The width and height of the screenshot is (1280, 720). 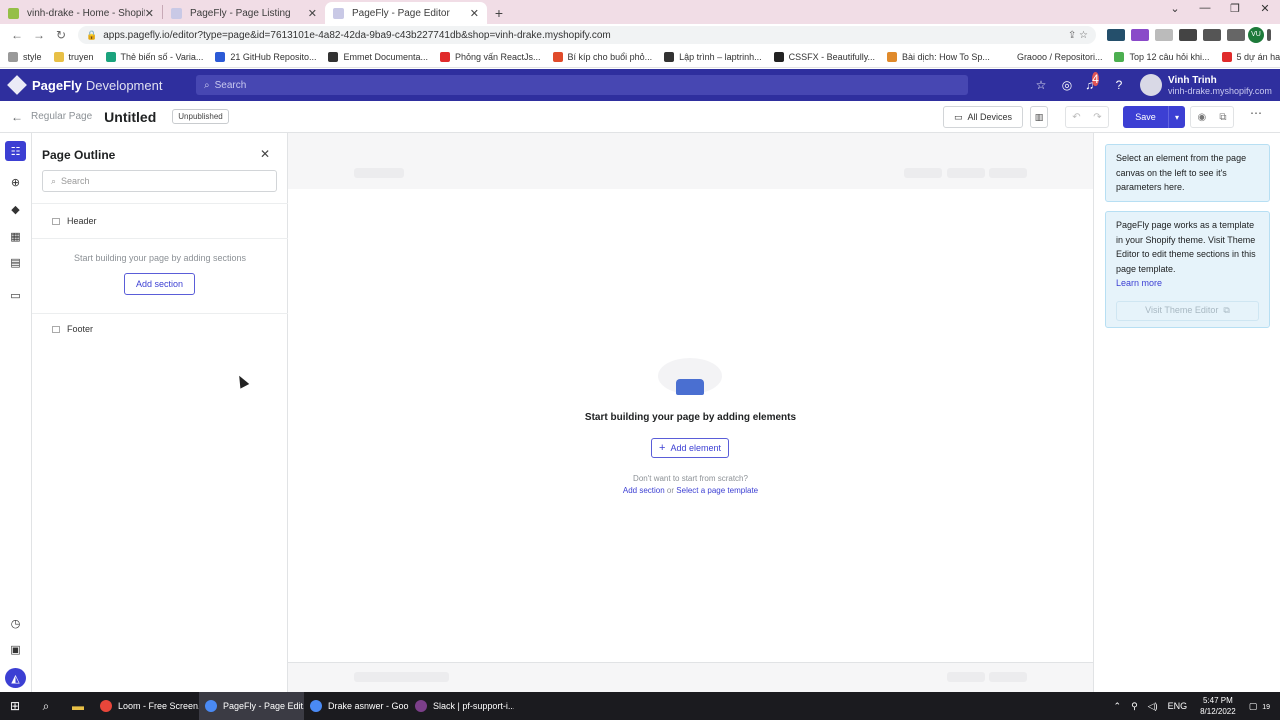 What do you see at coordinates (46, 706) in the screenshot?
I see `search-icon: ⌕` at bounding box center [46, 706].